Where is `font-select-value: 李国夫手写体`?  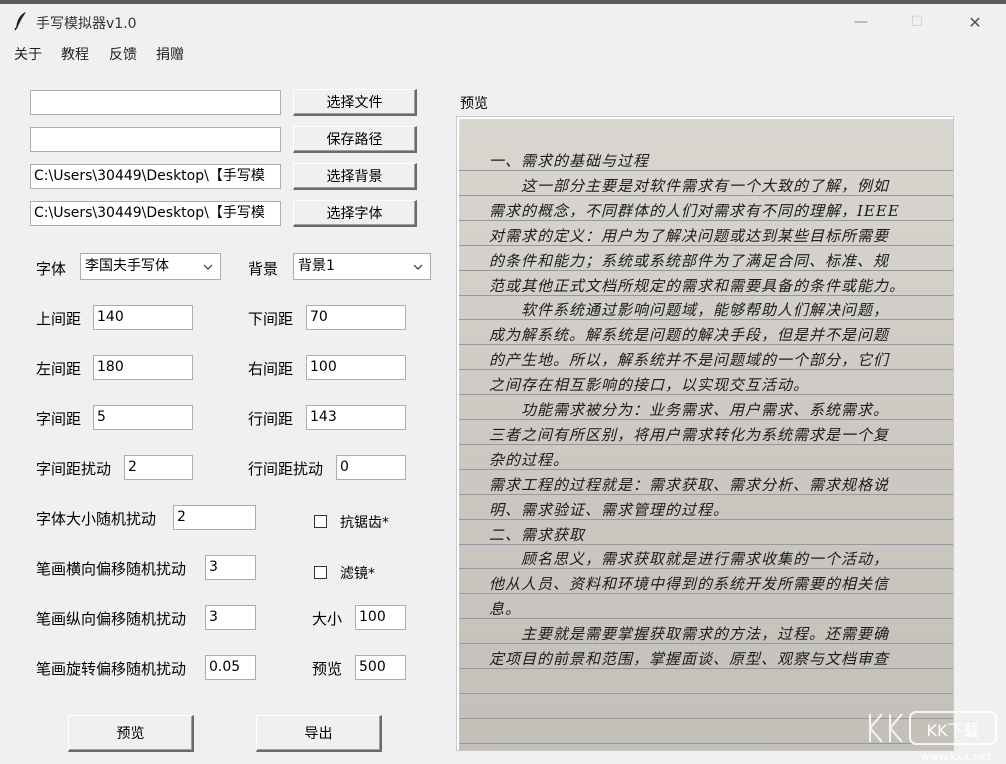 font-select-value: 李国夫手写体 is located at coordinates (127, 266).